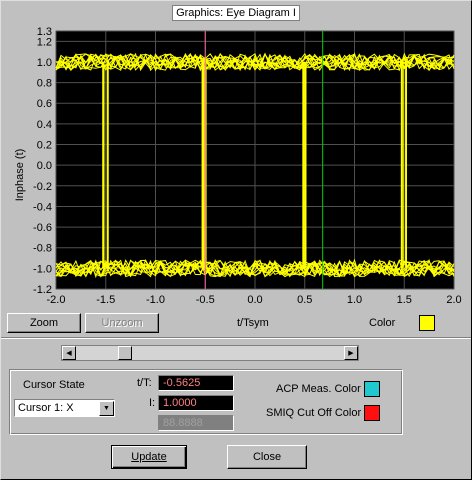 The width and height of the screenshot is (472, 480). I want to click on x-tick-label: 2.0, so click(453, 300).